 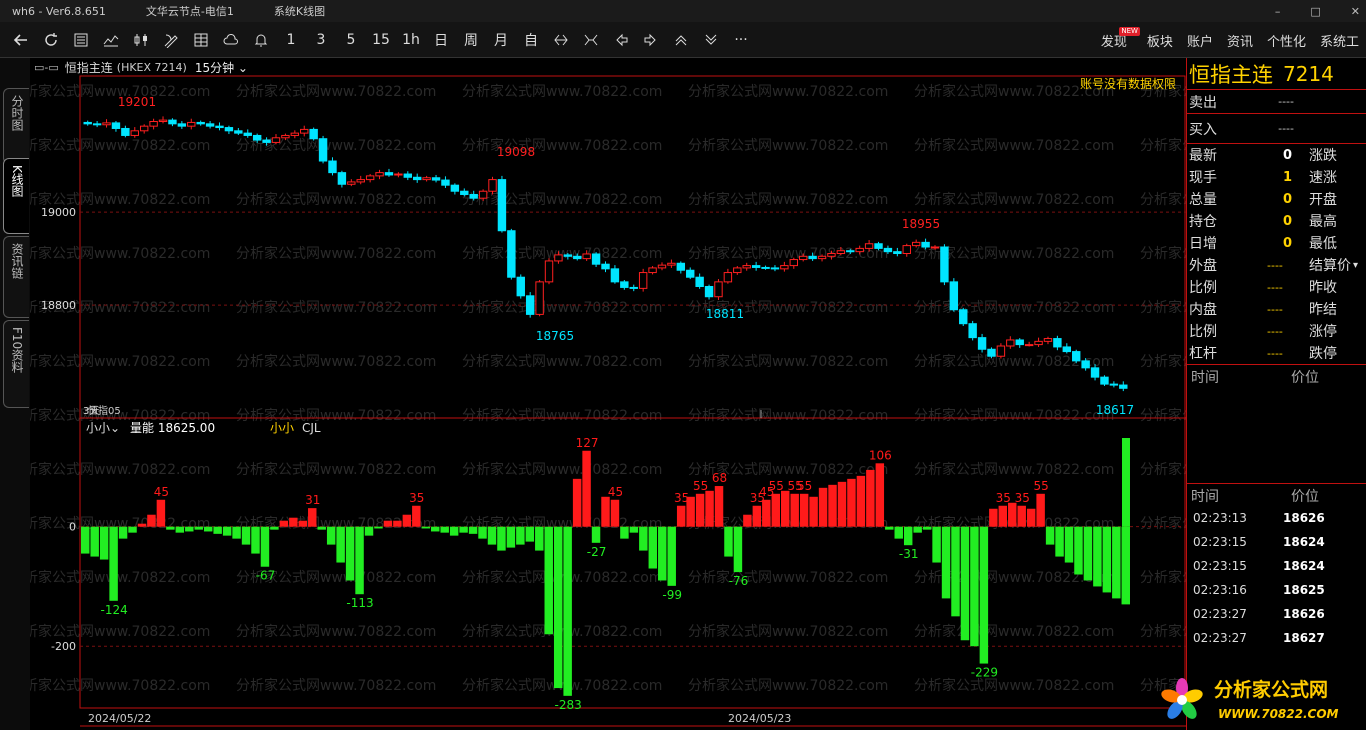 What do you see at coordinates (1240, 40) in the screenshot?
I see `menu-news: 资讯` at bounding box center [1240, 40].